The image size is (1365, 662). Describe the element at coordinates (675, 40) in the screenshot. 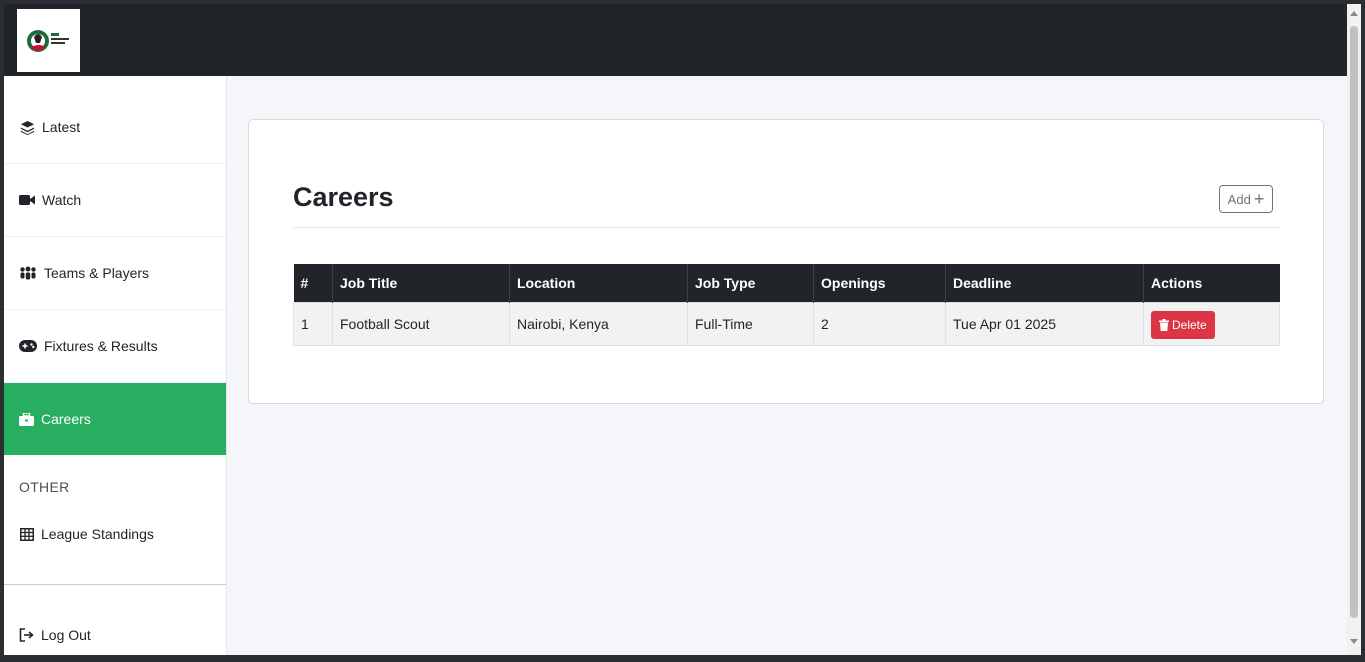

I see `top-navbar` at that location.